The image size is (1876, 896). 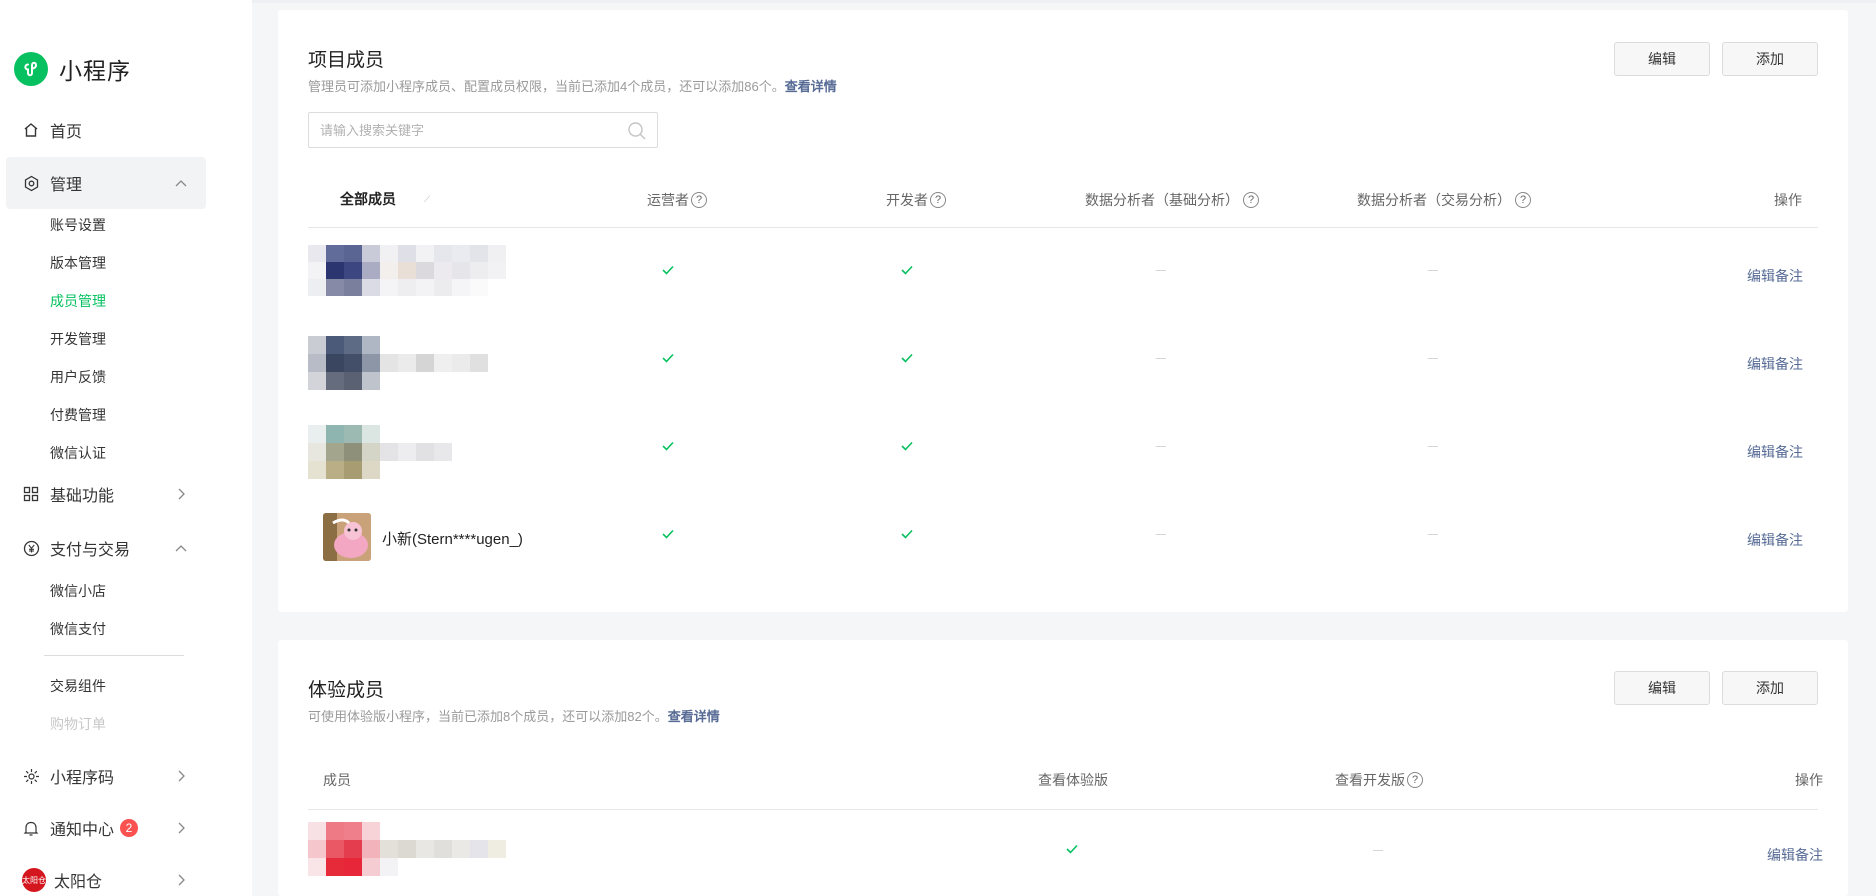 What do you see at coordinates (1662, 688) in the screenshot?
I see `trial-members-edit-button: 编辑` at bounding box center [1662, 688].